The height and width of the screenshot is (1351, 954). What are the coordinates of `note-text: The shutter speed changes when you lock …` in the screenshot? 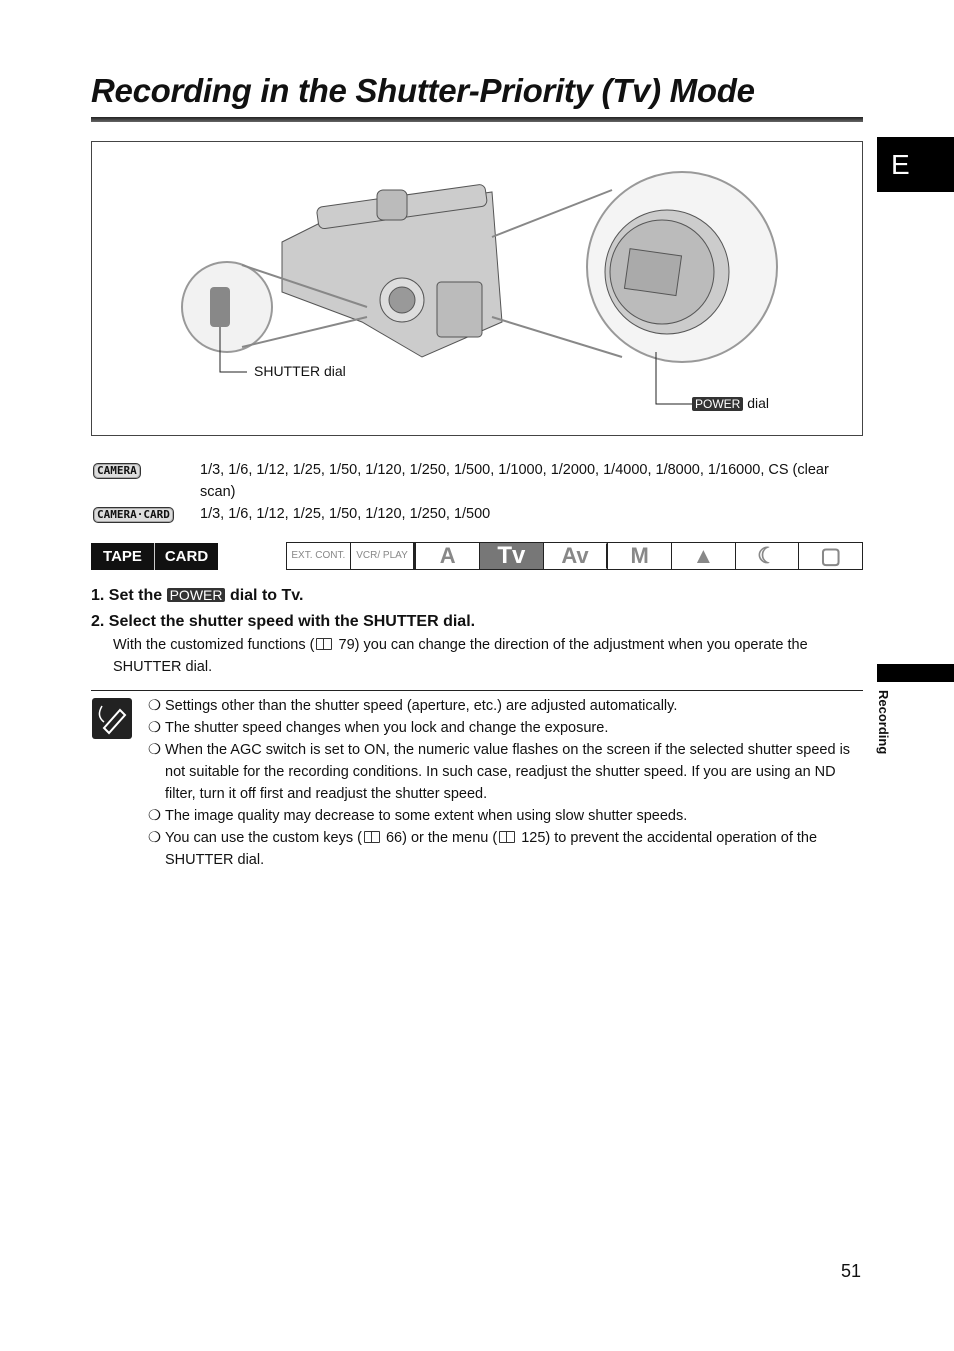 It's located at (387, 728).